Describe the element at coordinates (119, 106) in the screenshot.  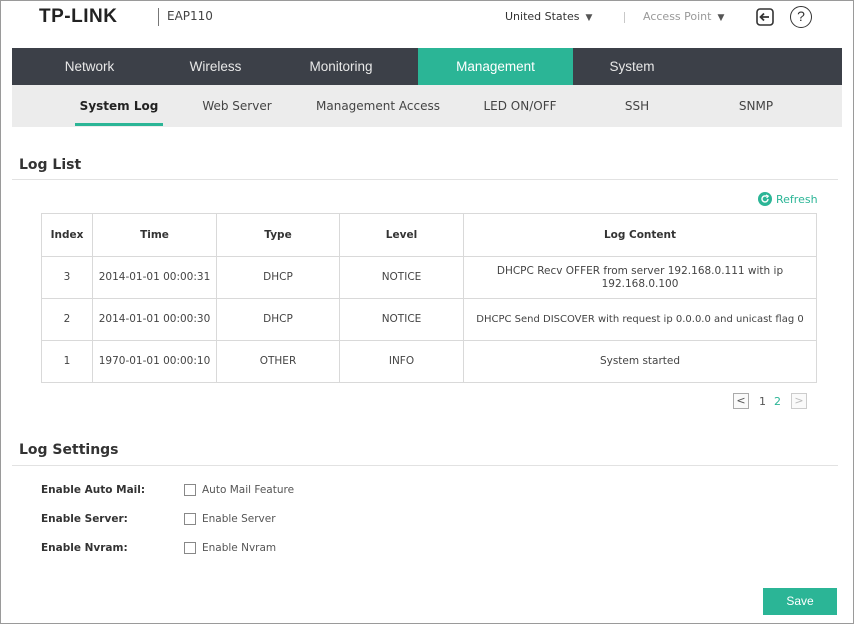
I see `subtab-system-log: System Log` at that location.